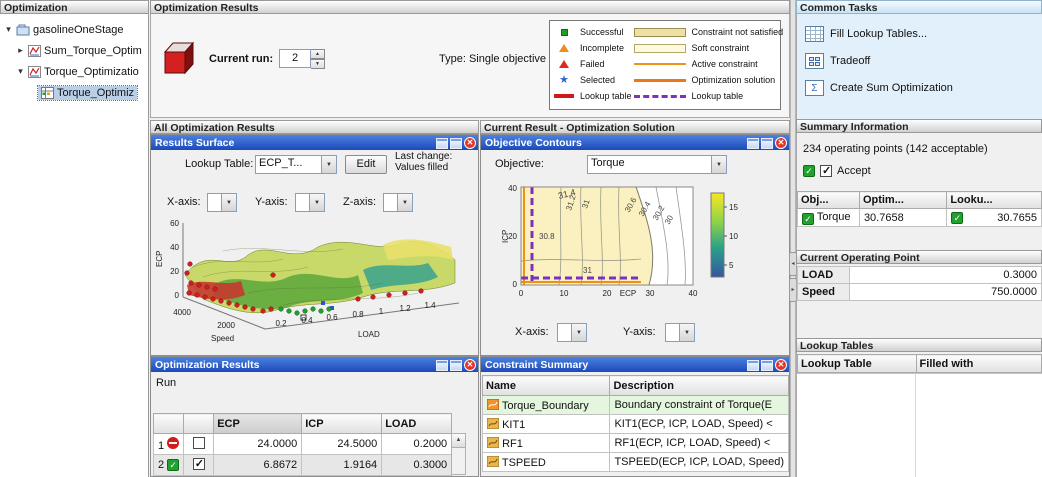 The image size is (1042, 477). What do you see at coordinates (318, 54) in the screenshot?
I see `spinner-up-icon: ▲` at bounding box center [318, 54].